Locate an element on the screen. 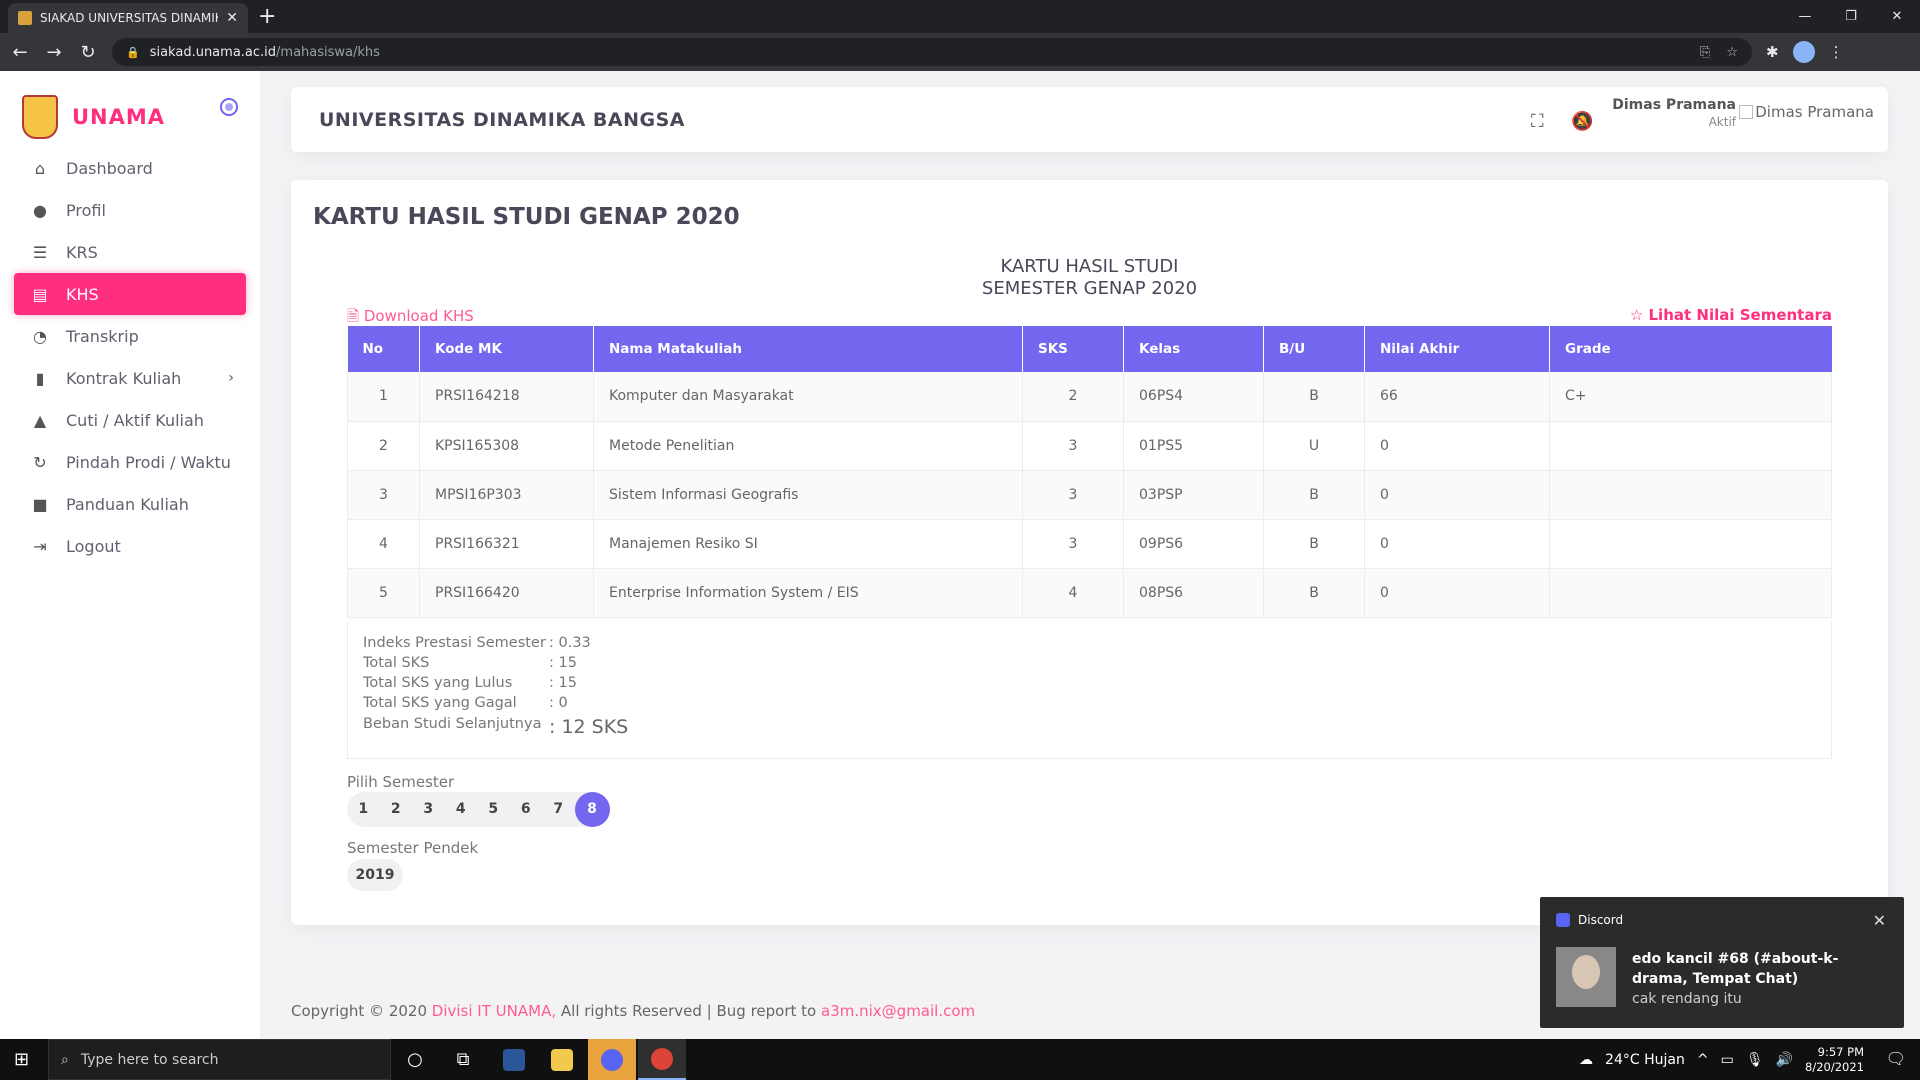  pie-chart-icon: ◔ is located at coordinates (40, 336).